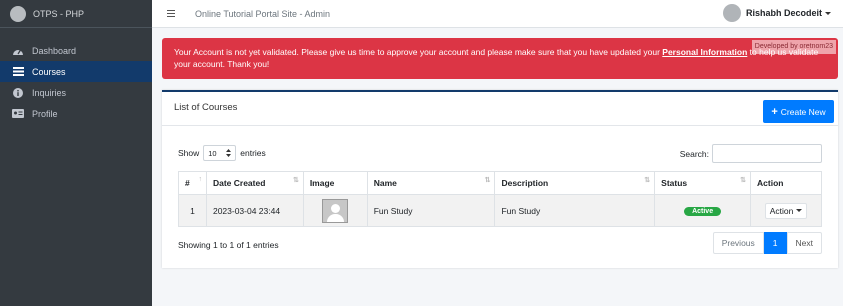 The image size is (843, 306). I want to click on page-1-button: 1, so click(775, 243).